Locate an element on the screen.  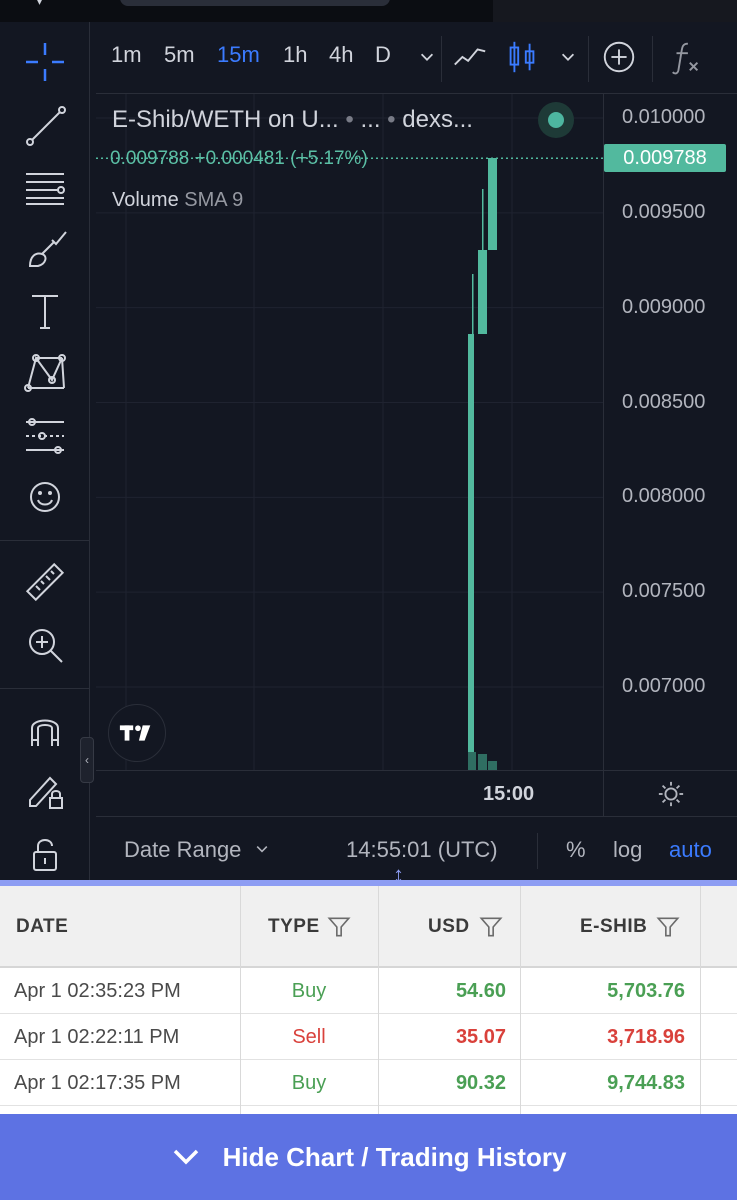
chart-toolbar: 1m 5m 15m 1h 4h D is located at coordinates (416, 58).